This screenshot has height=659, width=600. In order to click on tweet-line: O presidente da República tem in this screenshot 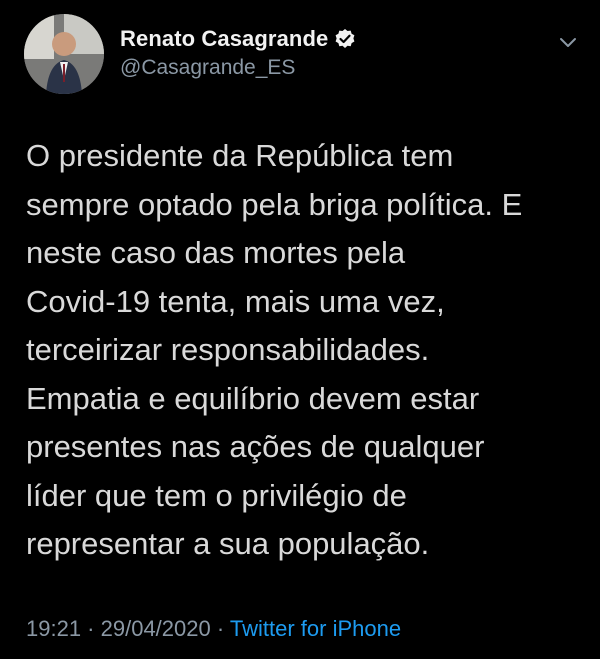, I will do `click(240, 155)`.